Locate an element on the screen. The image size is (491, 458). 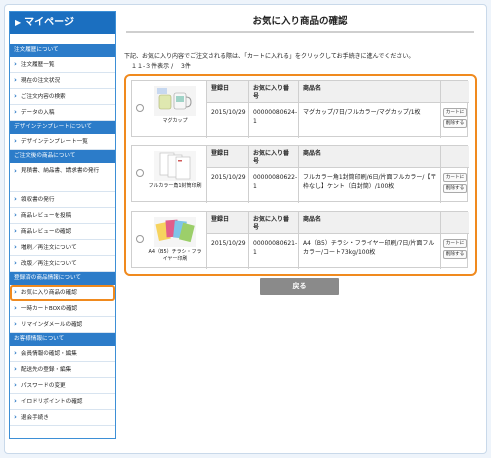
sidebar-item-member-info: › 会員情報の確認・編集 is located at coordinates (62, 354).